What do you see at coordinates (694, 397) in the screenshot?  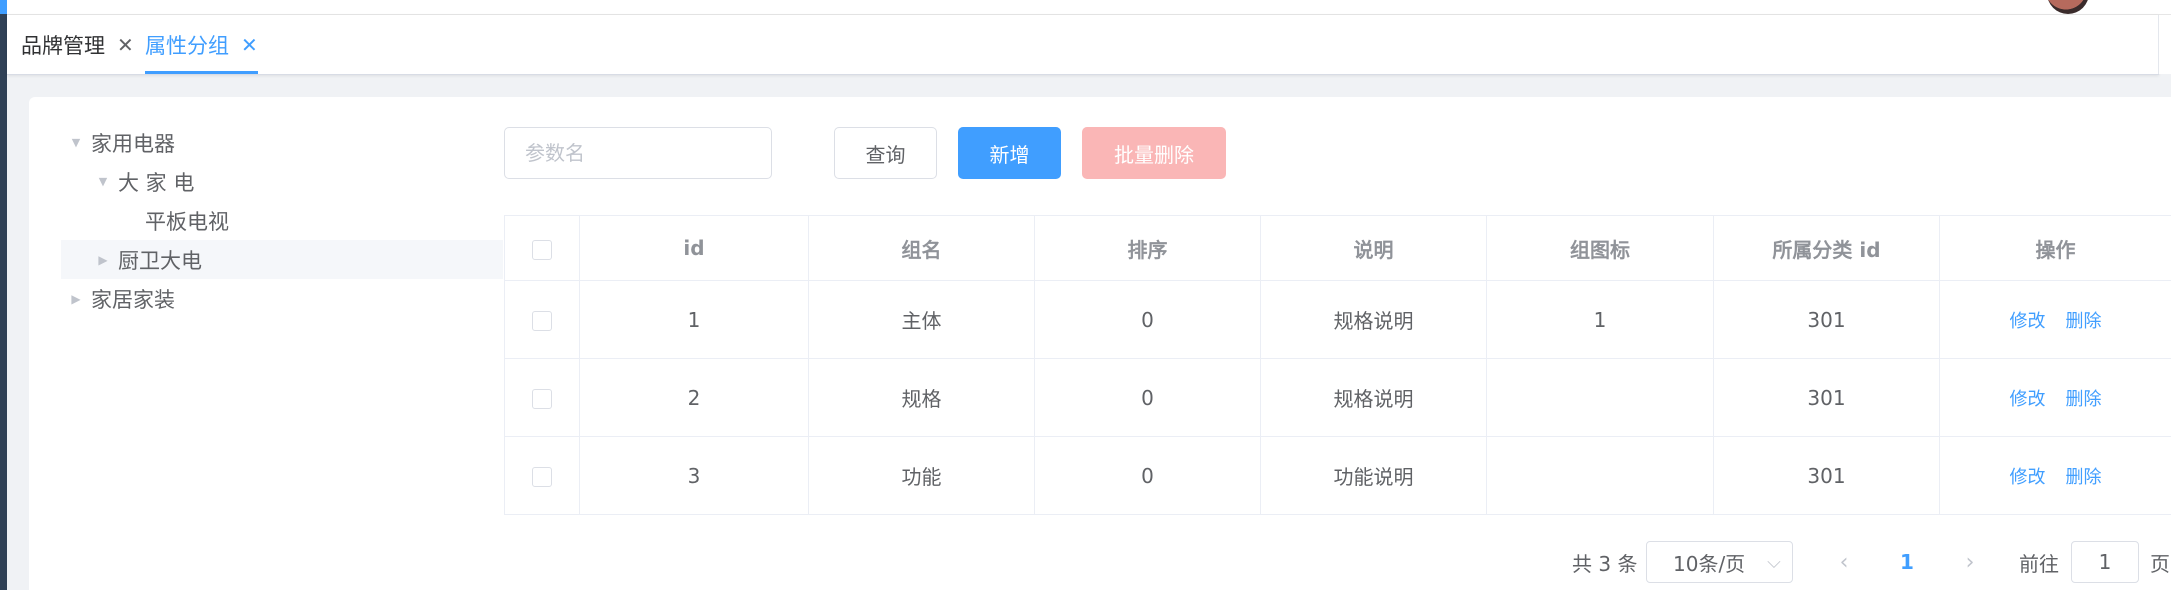 I see `cell-id: 2` at bounding box center [694, 397].